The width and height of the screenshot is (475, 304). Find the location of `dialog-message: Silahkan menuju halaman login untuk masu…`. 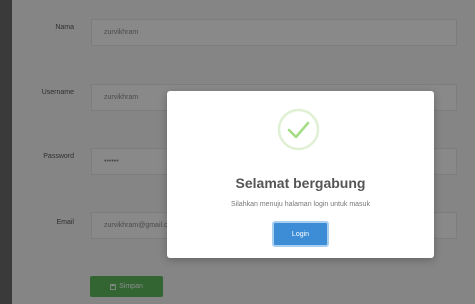

dialog-message: Silahkan menuju halaman login untuk masu… is located at coordinates (300, 204).